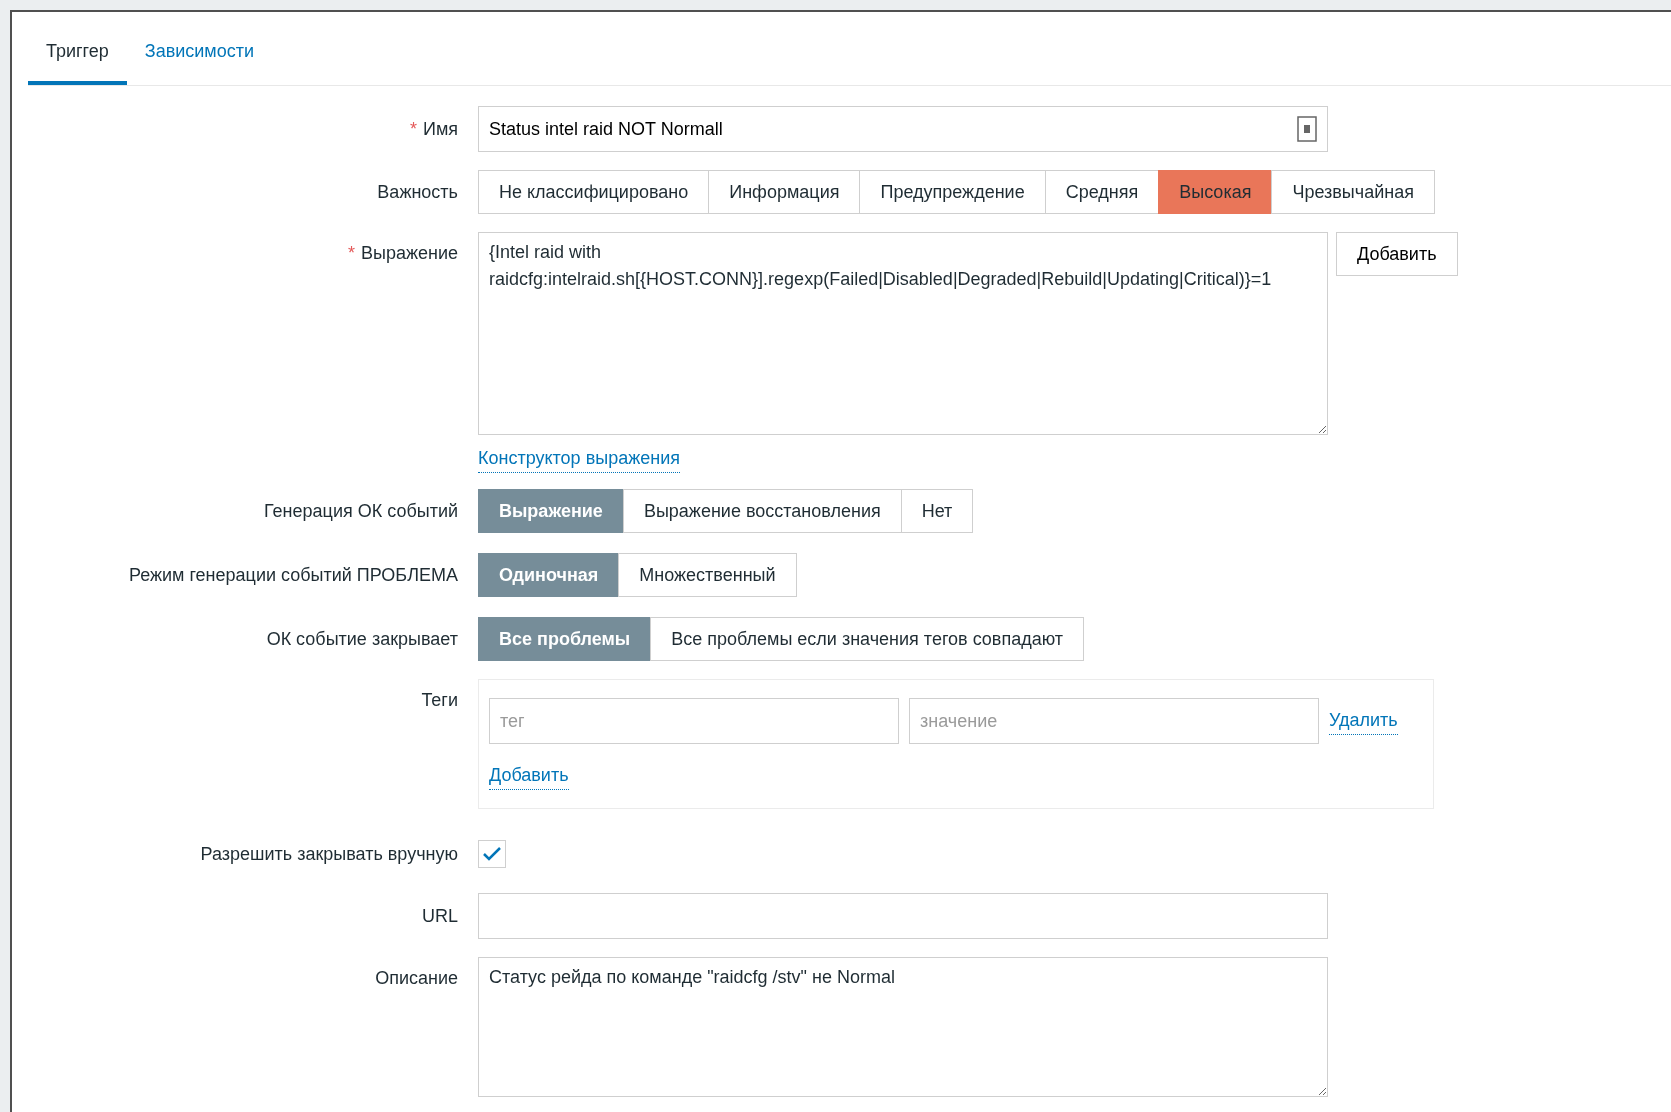 Image resolution: width=1671 pixels, height=1112 pixels. What do you see at coordinates (1307, 129) in the screenshot?
I see `document-icon` at bounding box center [1307, 129].